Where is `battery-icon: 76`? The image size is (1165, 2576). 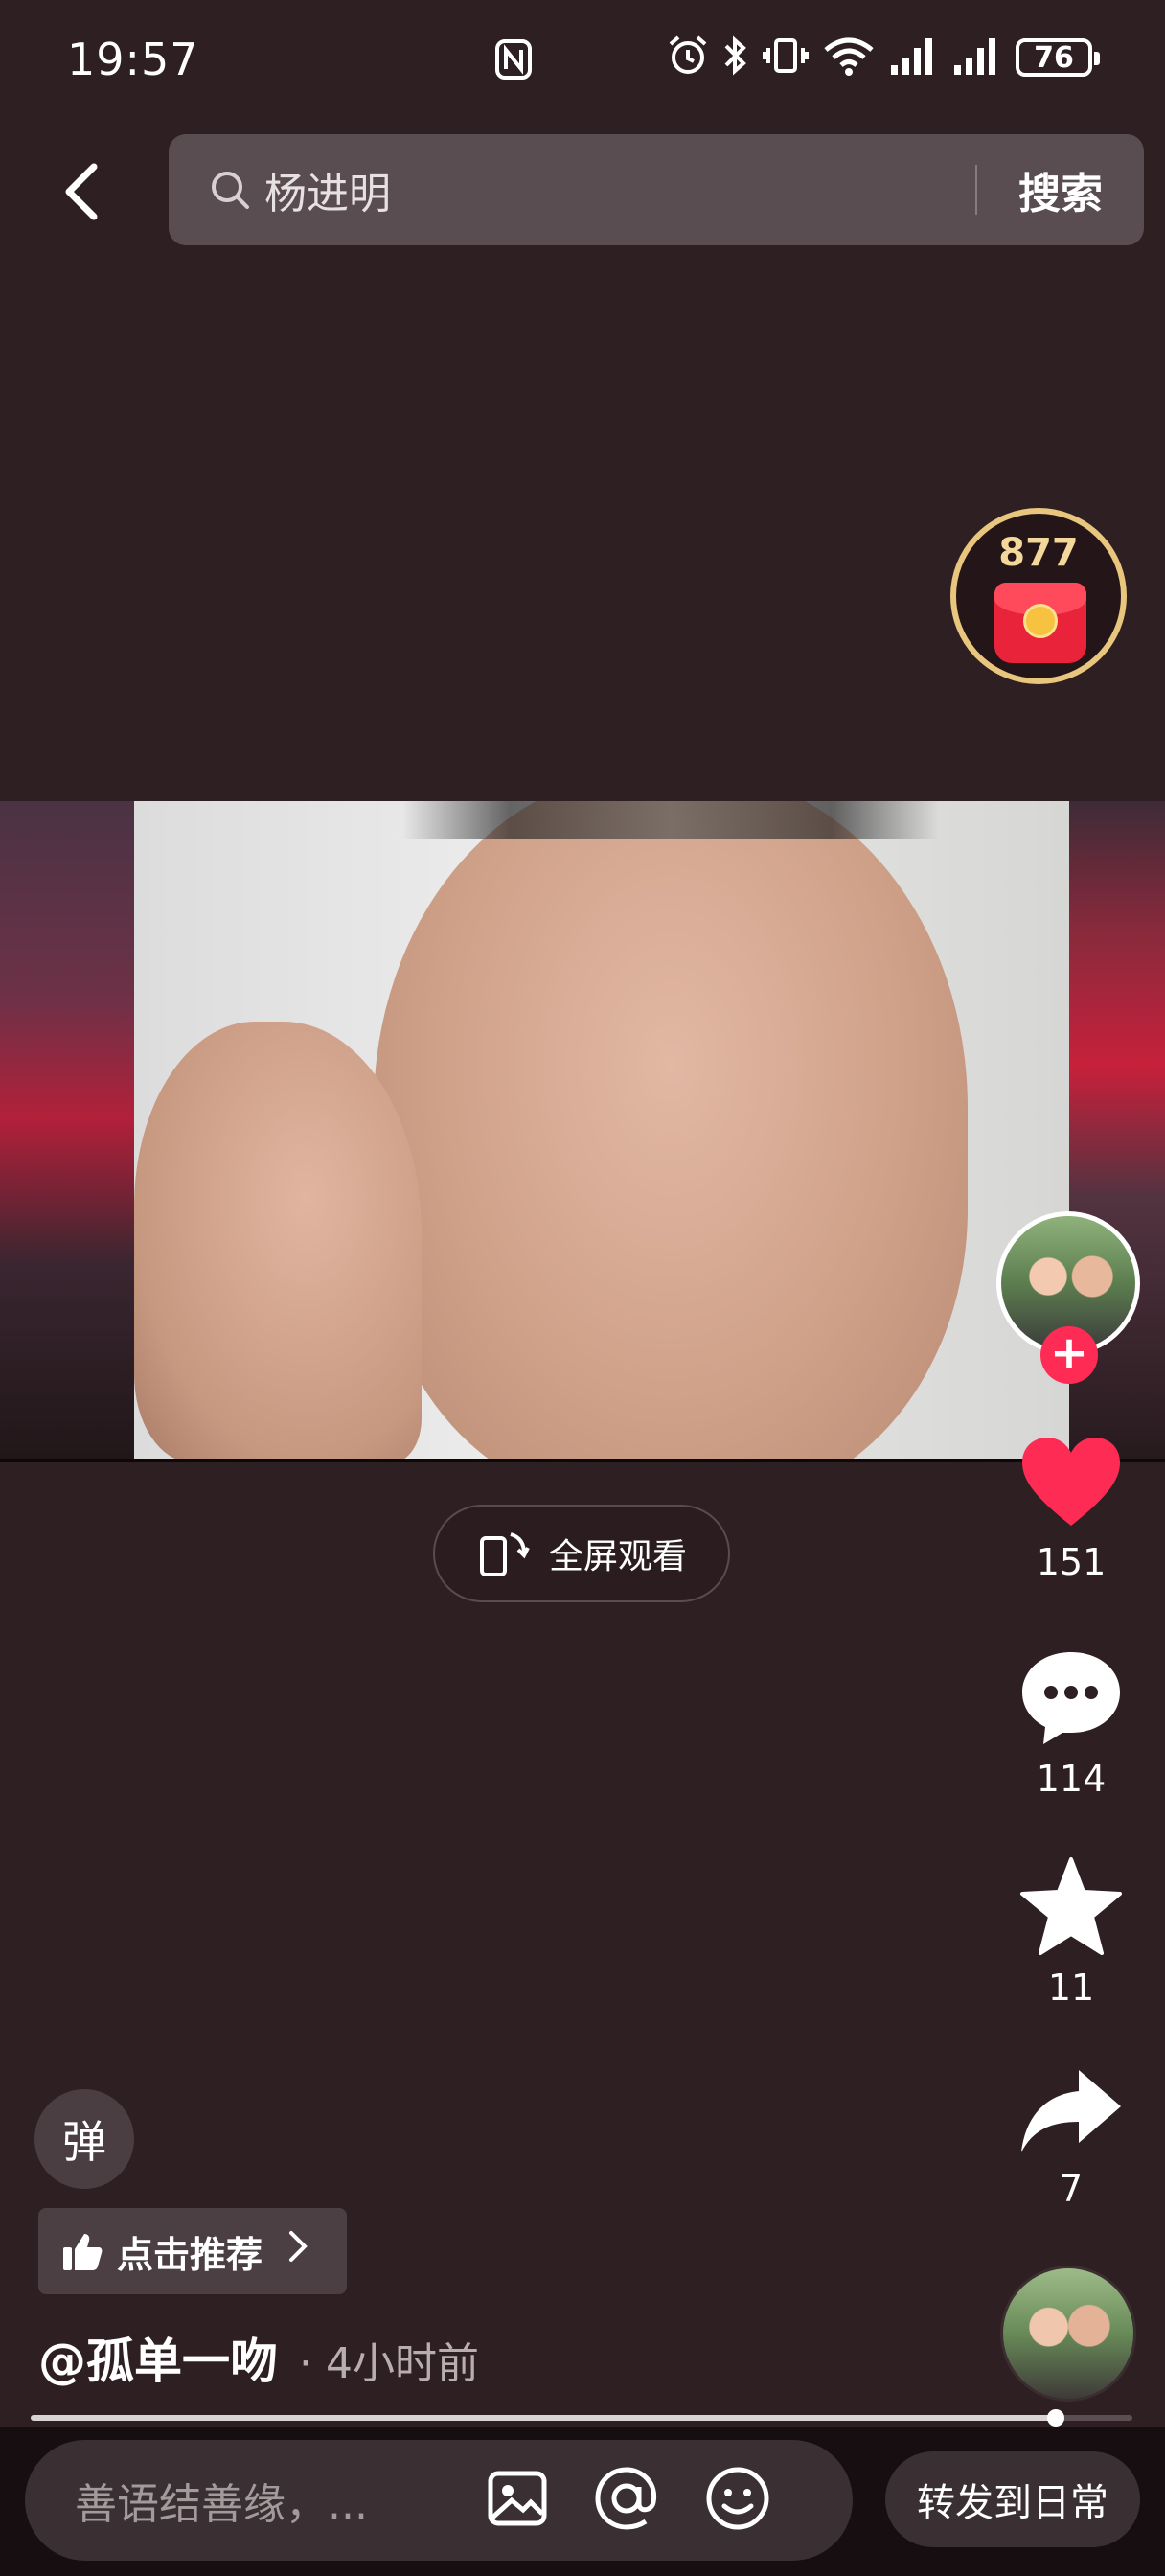 battery-icon: 76 is located at coordinates (1058, 57).